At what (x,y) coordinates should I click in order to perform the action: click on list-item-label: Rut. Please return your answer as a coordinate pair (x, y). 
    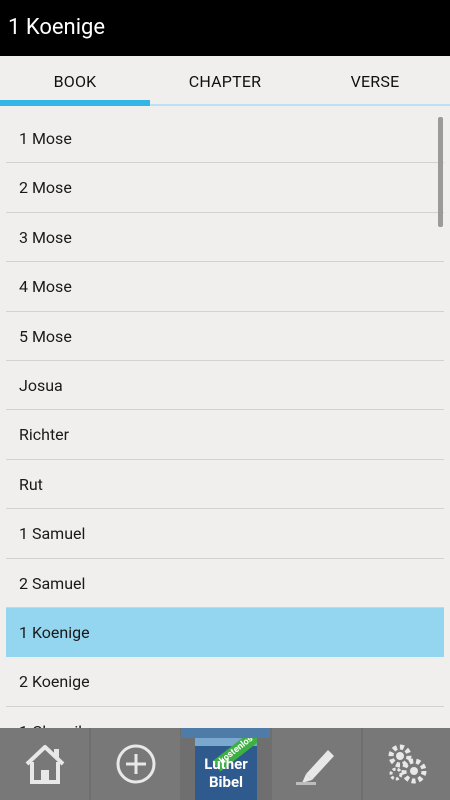
    Looking at the image, I should click on (31, 484).